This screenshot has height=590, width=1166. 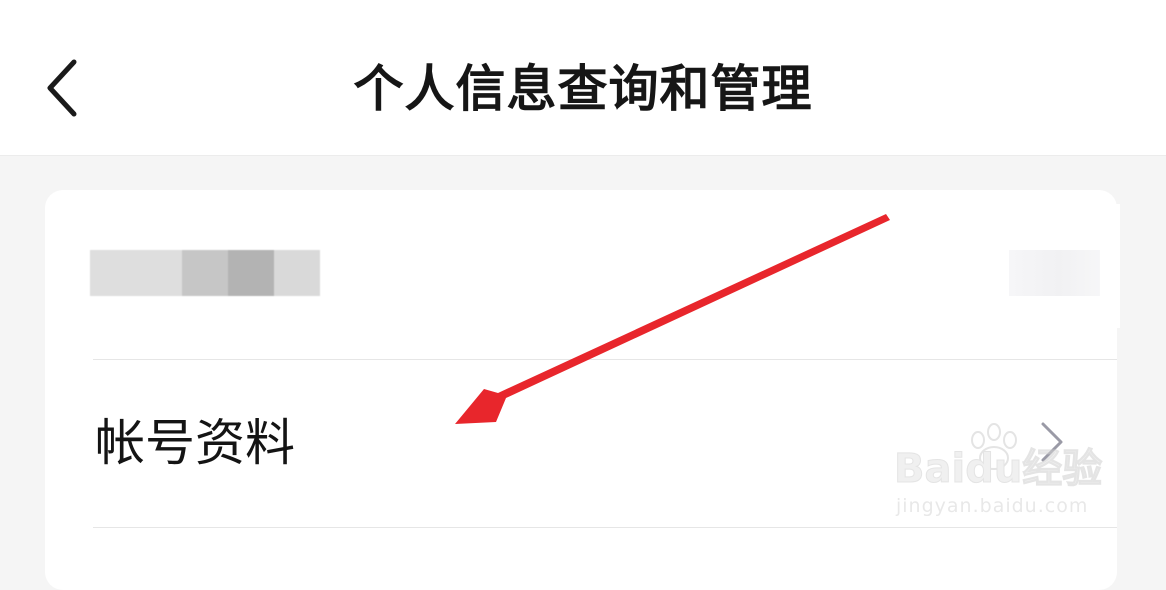 What do you see at coordinates (605, 527) in the screenshot?
I see `divider` at bounding box center [605, 527].